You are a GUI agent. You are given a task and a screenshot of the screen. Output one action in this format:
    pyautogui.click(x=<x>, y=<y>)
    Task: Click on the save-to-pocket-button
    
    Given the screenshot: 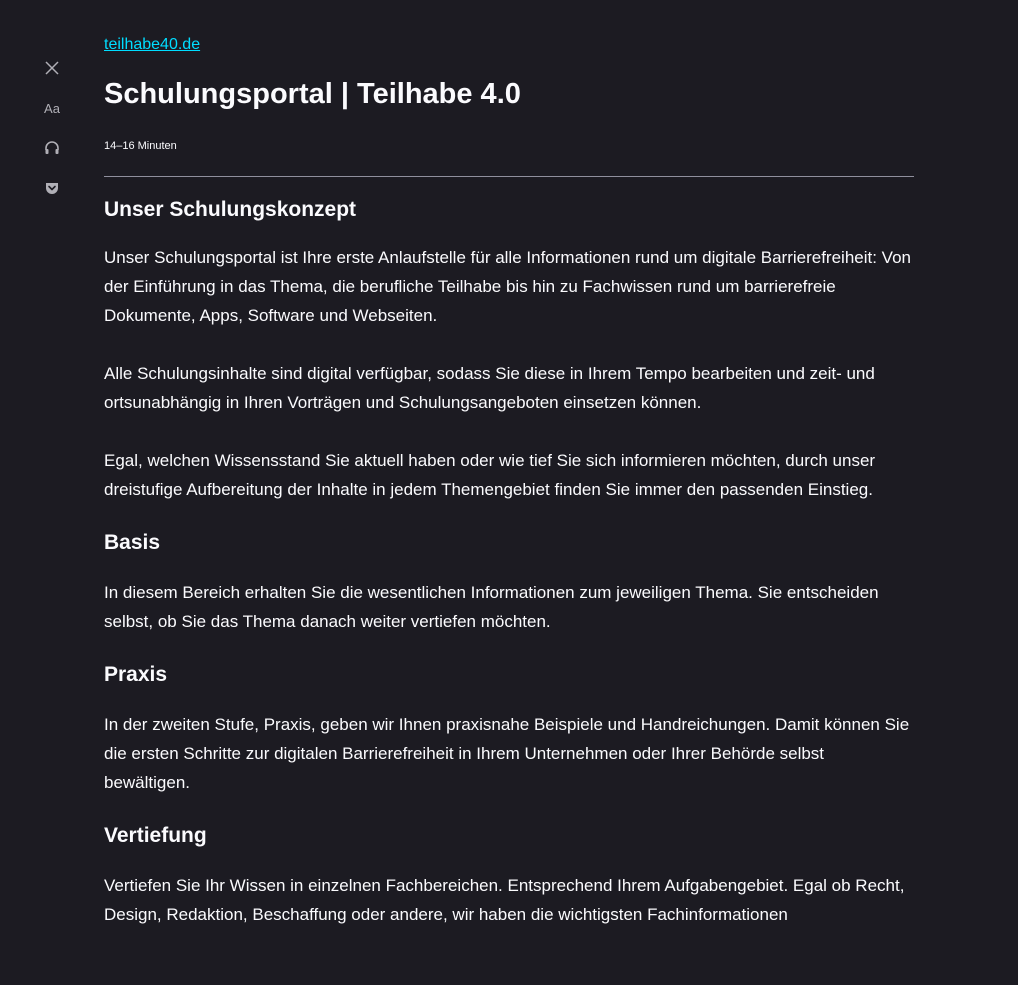 What is the action you would take?
    pyautogui.click(x=52, y=188)
    